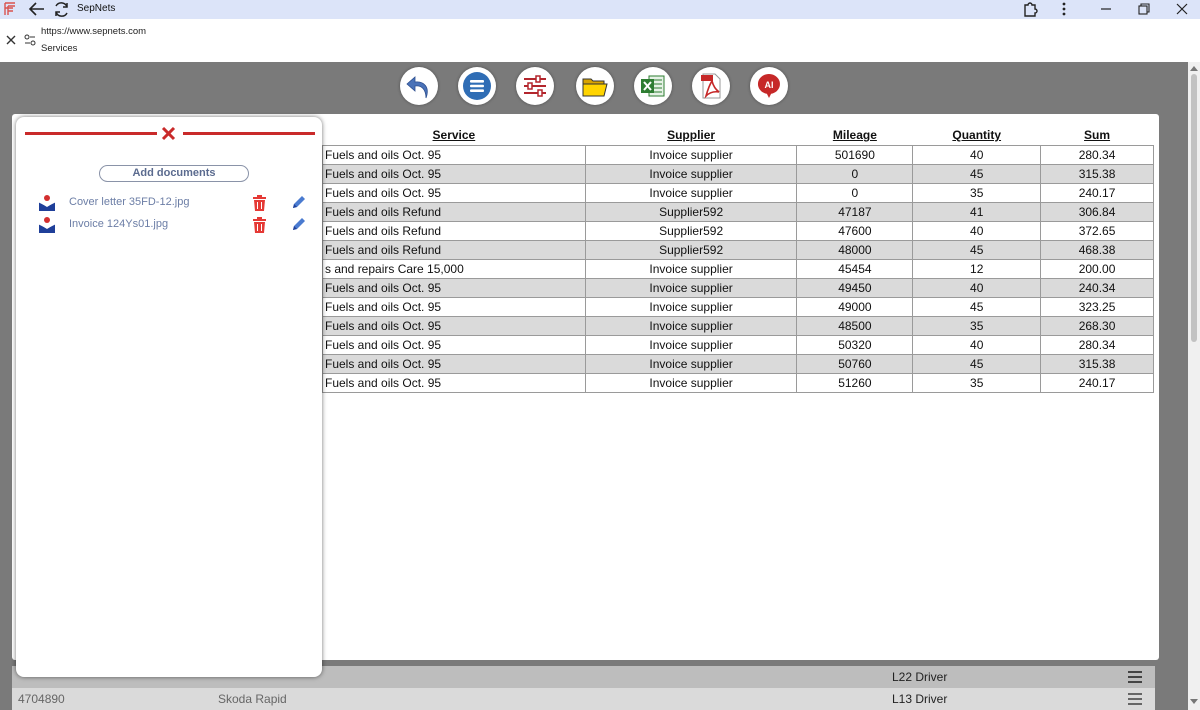  Describe the element at coordinates (1097, 211) in the screenshot. I see `table-cell: 306.84` at that location.